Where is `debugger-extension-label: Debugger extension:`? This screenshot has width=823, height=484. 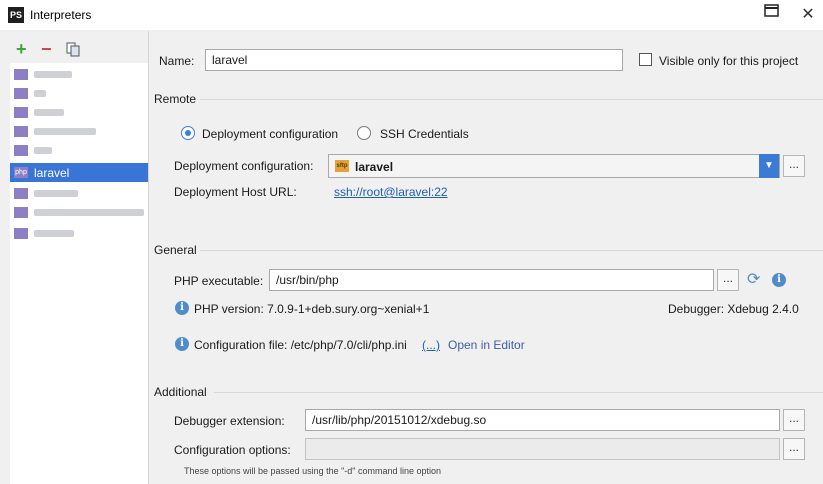 debugger-extension-label: Debugger extension: is located at coordinates (229, 421).